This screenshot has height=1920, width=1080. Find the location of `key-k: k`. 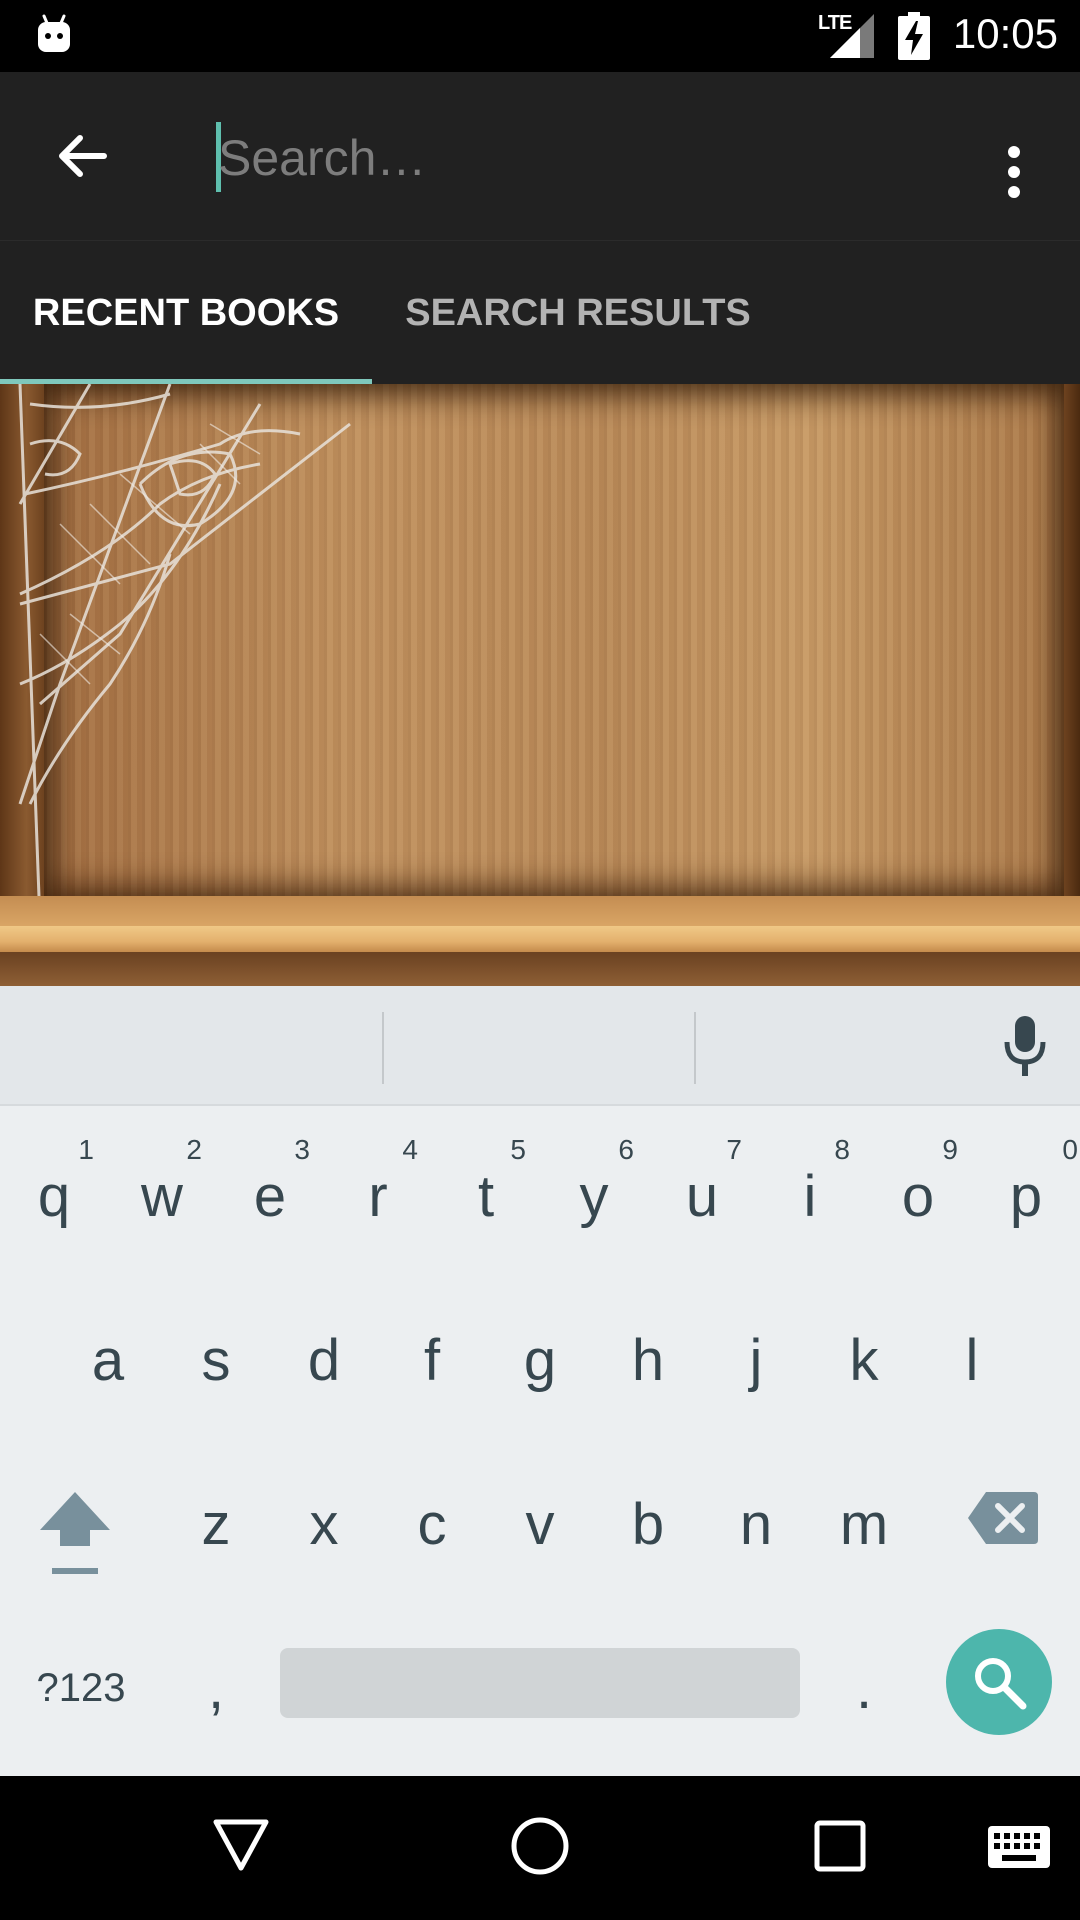

key-k: k is located at coordinates (864, 1352).